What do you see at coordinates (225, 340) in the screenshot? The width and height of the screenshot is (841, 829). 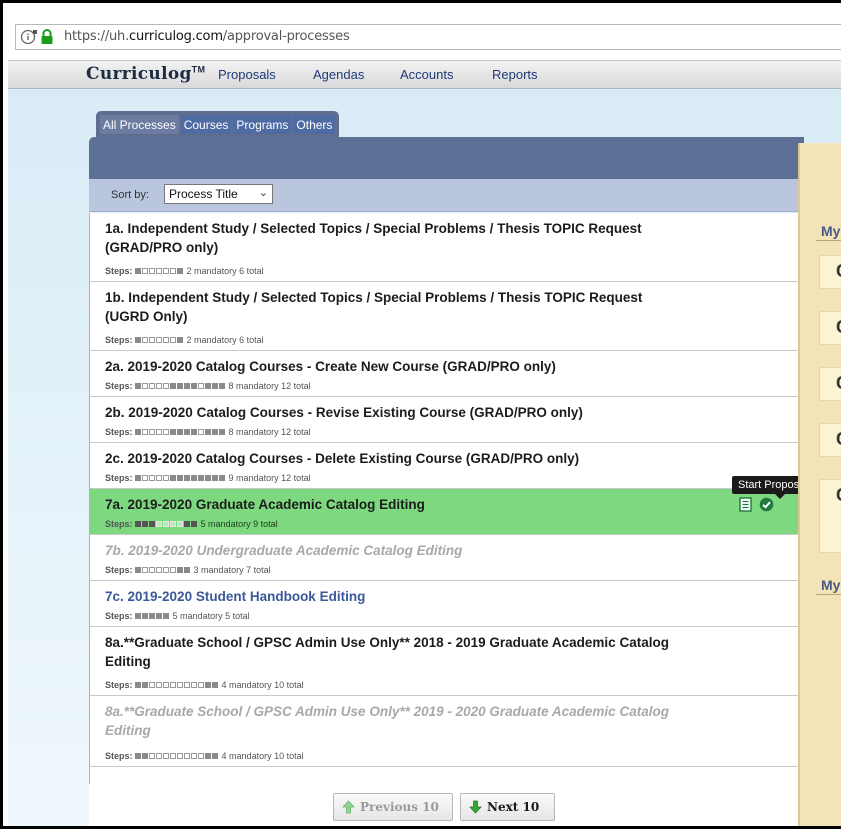 I see `steps-count: 2 mandatory 6 total` at bounding box center [225, 340].